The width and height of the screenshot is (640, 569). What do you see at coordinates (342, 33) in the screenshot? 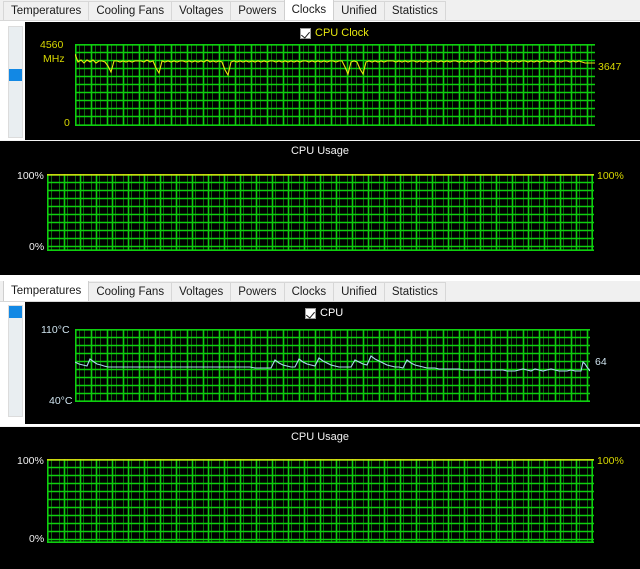
I see `legend-label: CPU Clock` at bounding box center [342, 33].